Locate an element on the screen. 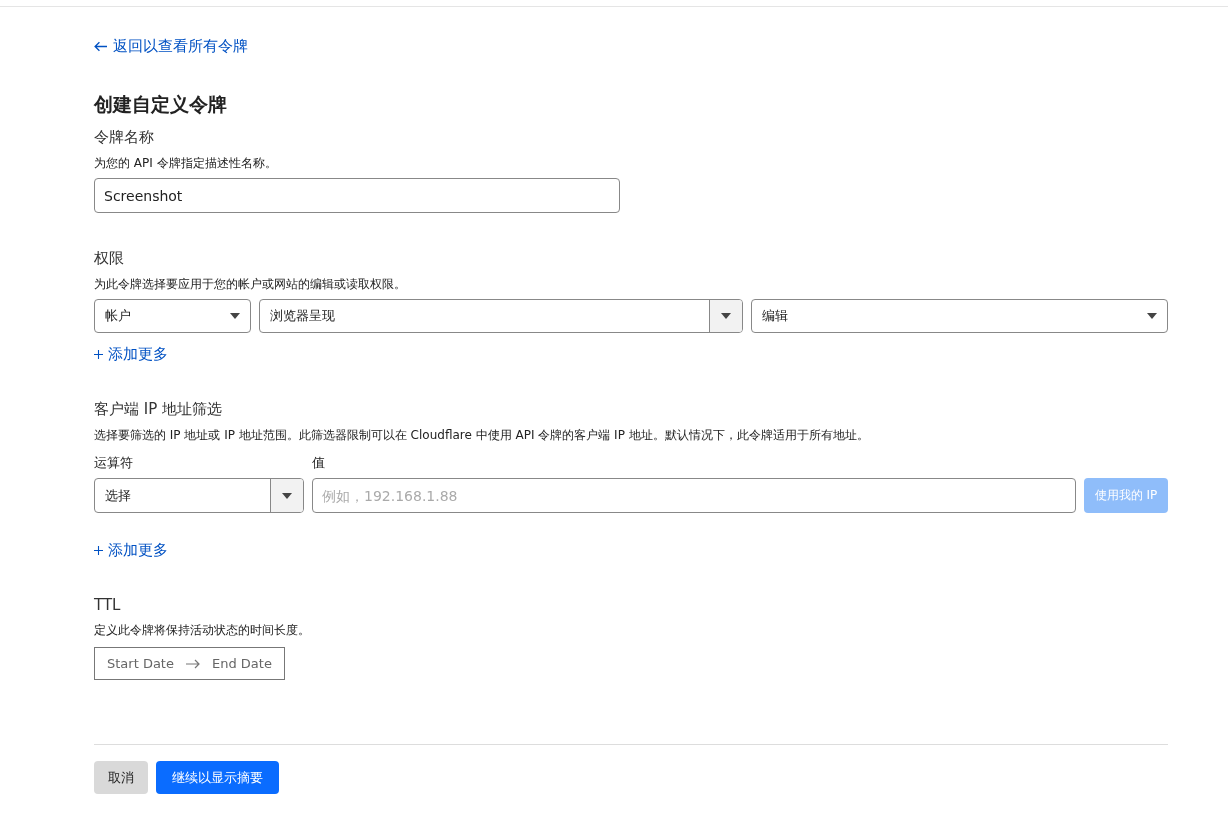 The height and width of the screenshot is (834, 1228). field-description: 为您的 API 令牌指定描述性名称。 is located at coordinates (185, 163).